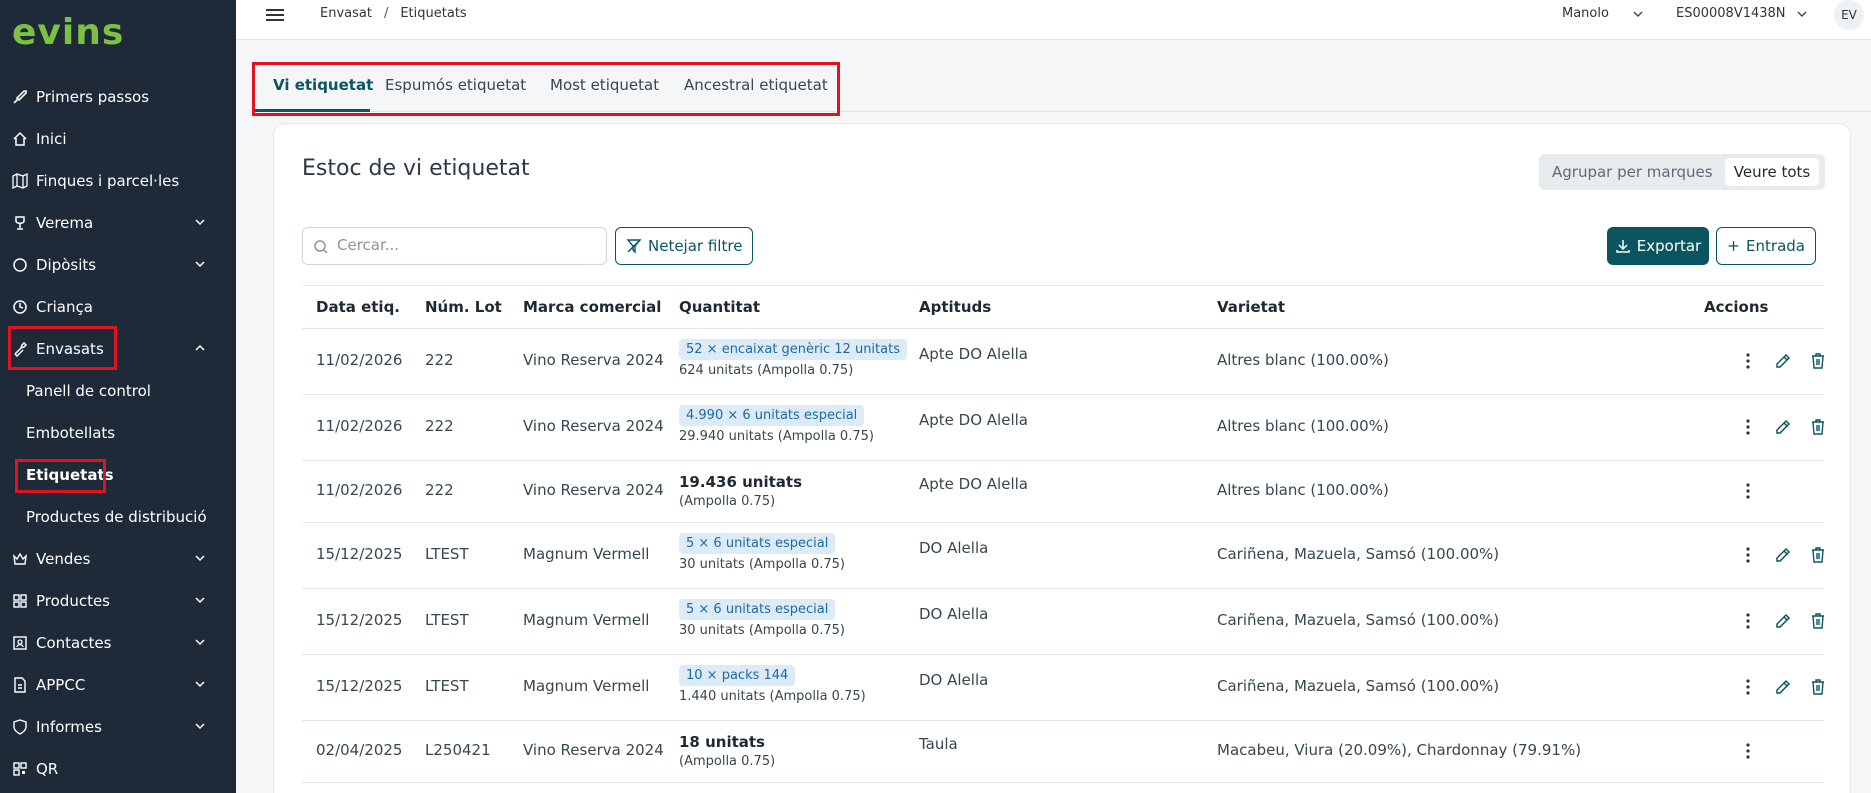 The image size is (1871, 793). Describe the element at coordinates (740, 482) in the screenshot. I see `quantity-total: 19.436 unitats` at that location.